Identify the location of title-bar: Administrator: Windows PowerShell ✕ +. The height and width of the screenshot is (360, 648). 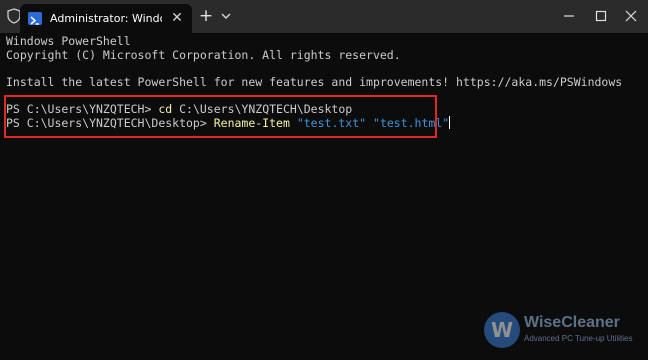
(324, 16).